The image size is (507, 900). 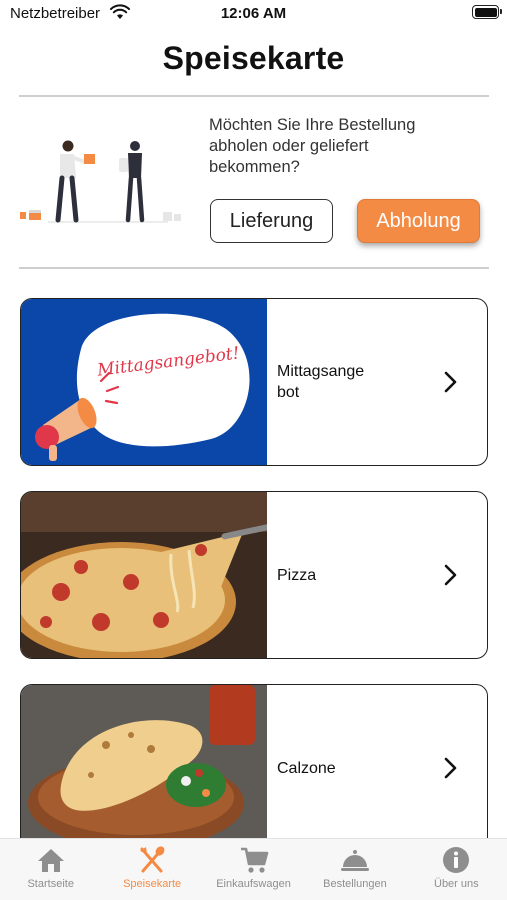 I want to click on question-line: abholen oder geliefert, so click(x=289, y=146).